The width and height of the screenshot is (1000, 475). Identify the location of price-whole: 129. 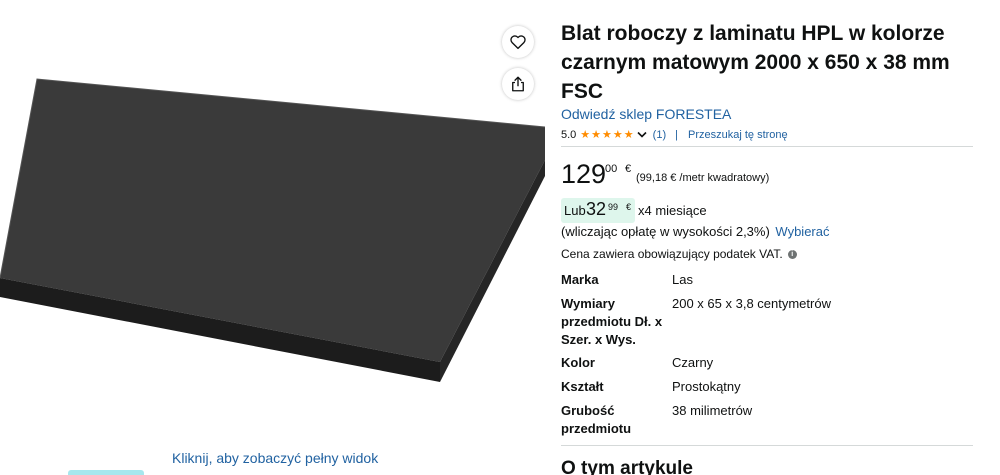
(584, 174).